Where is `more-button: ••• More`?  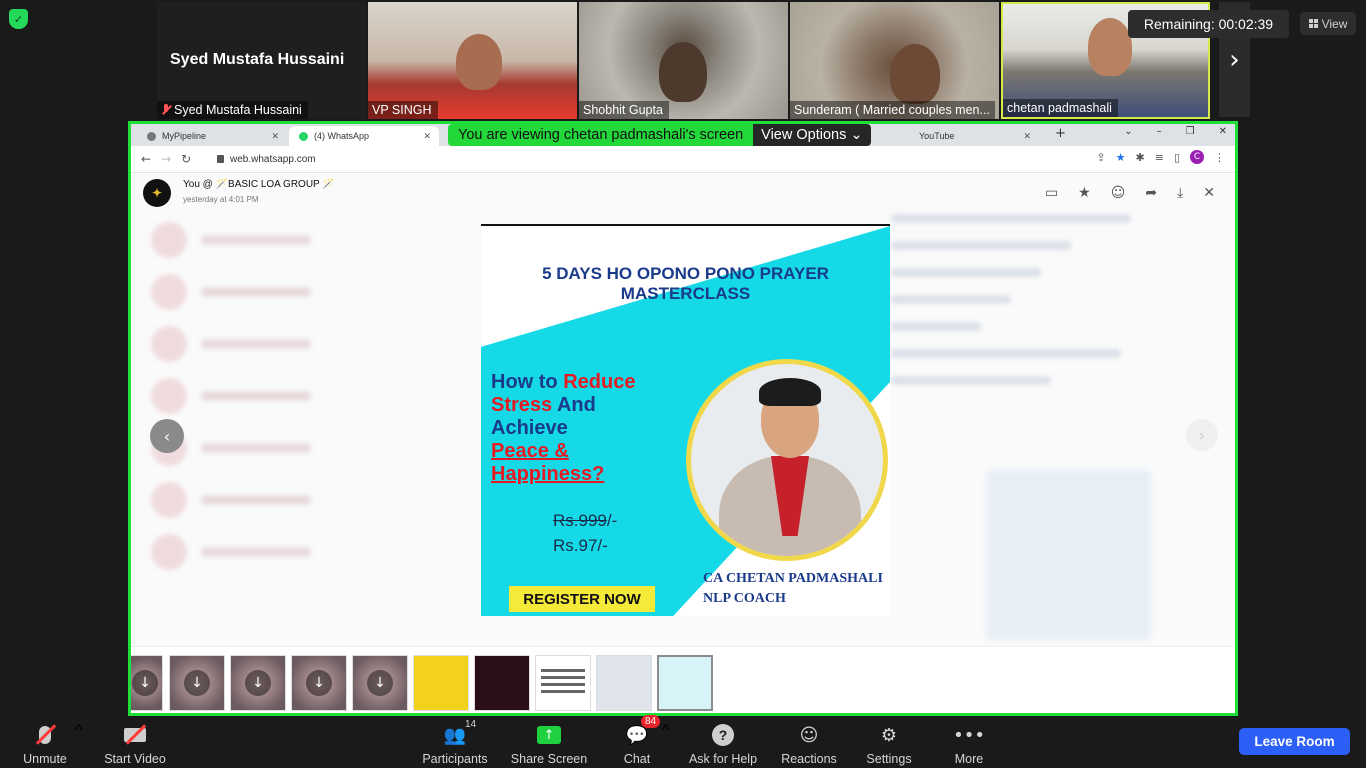
more-button: ••• More is located at coordinates (969, 743).